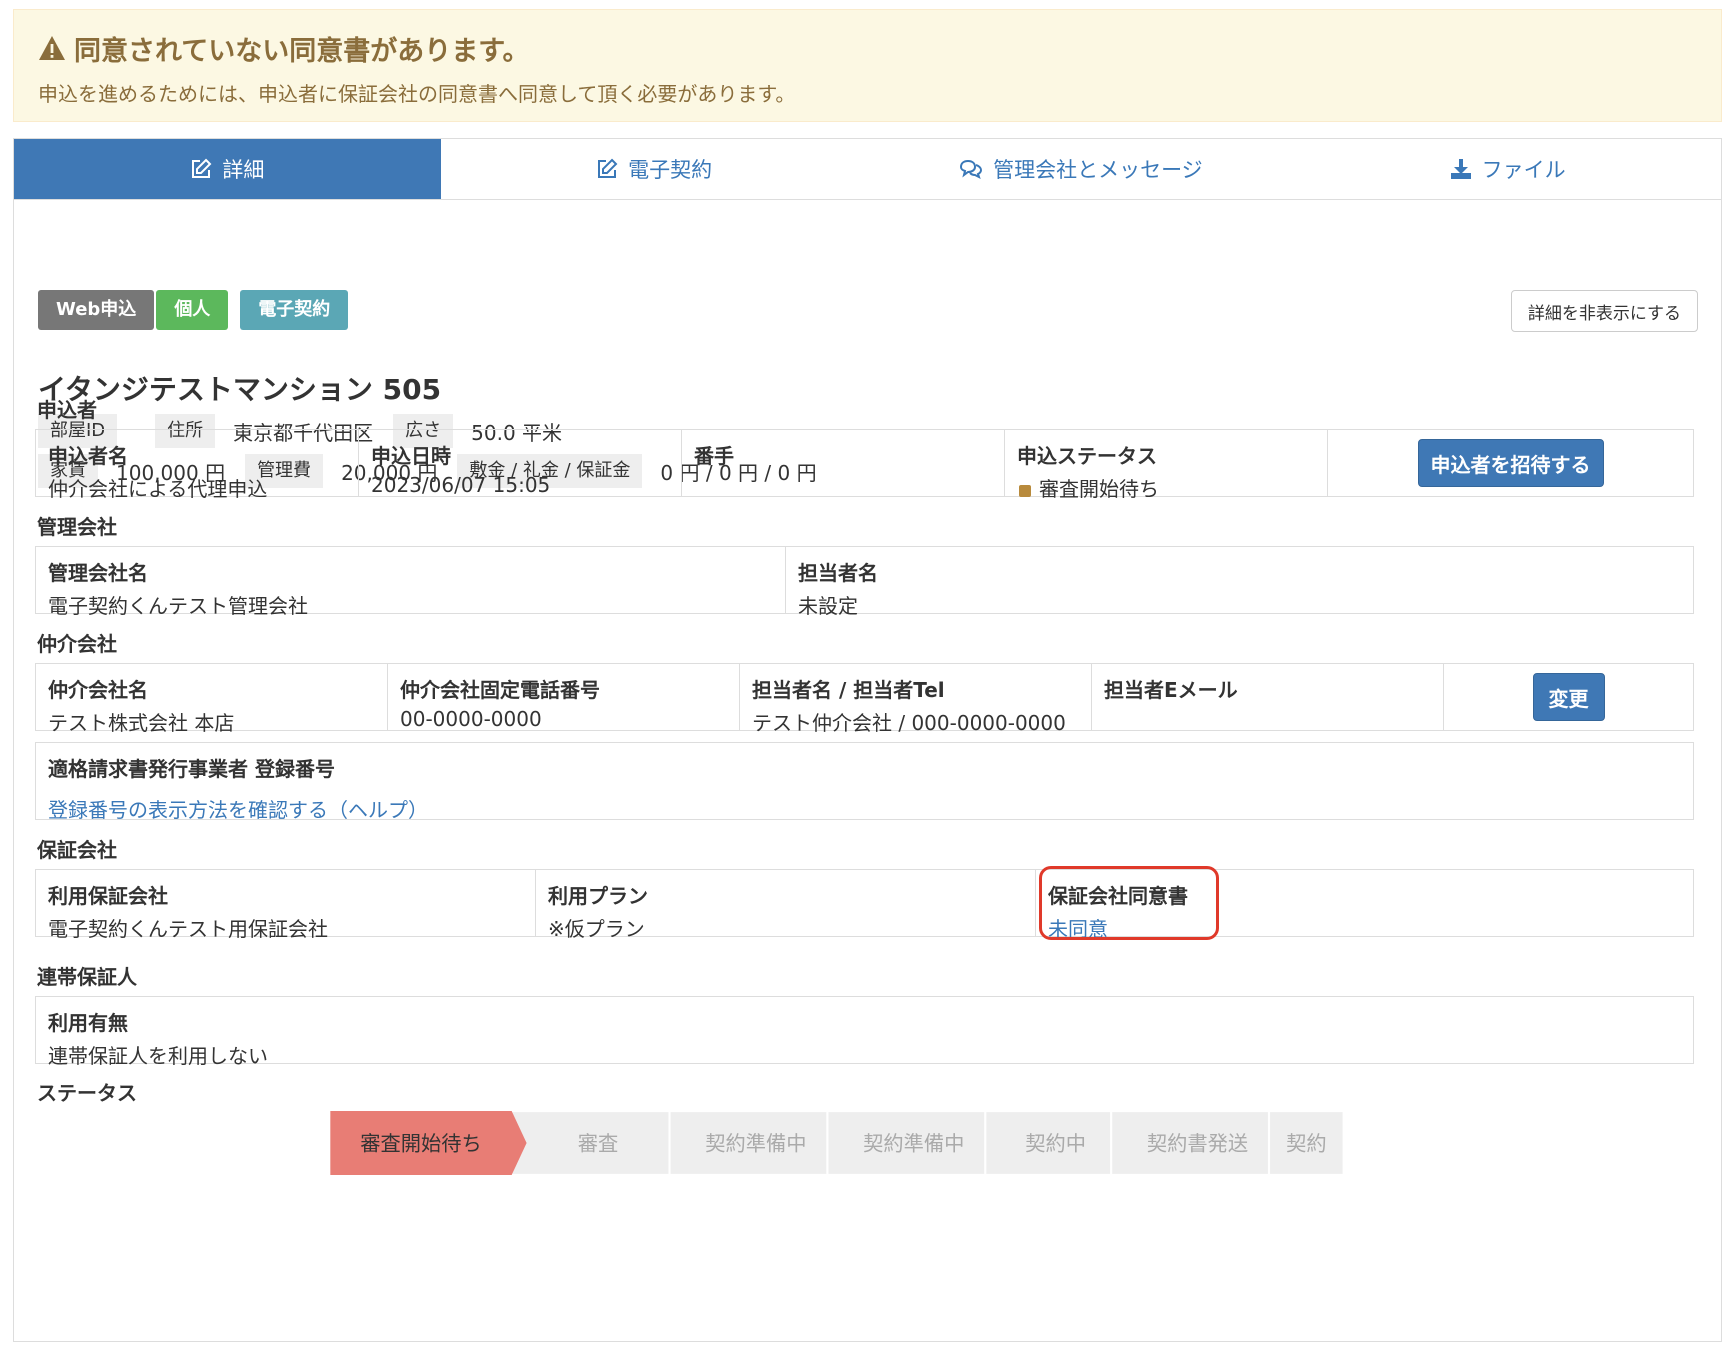 This screenshot has width=1734, height=1360. What do you see at coordinates (1087, 456) in the screenshot?
I see `application-status-label: 申込ステータス` at bounding box center [1087, 456].